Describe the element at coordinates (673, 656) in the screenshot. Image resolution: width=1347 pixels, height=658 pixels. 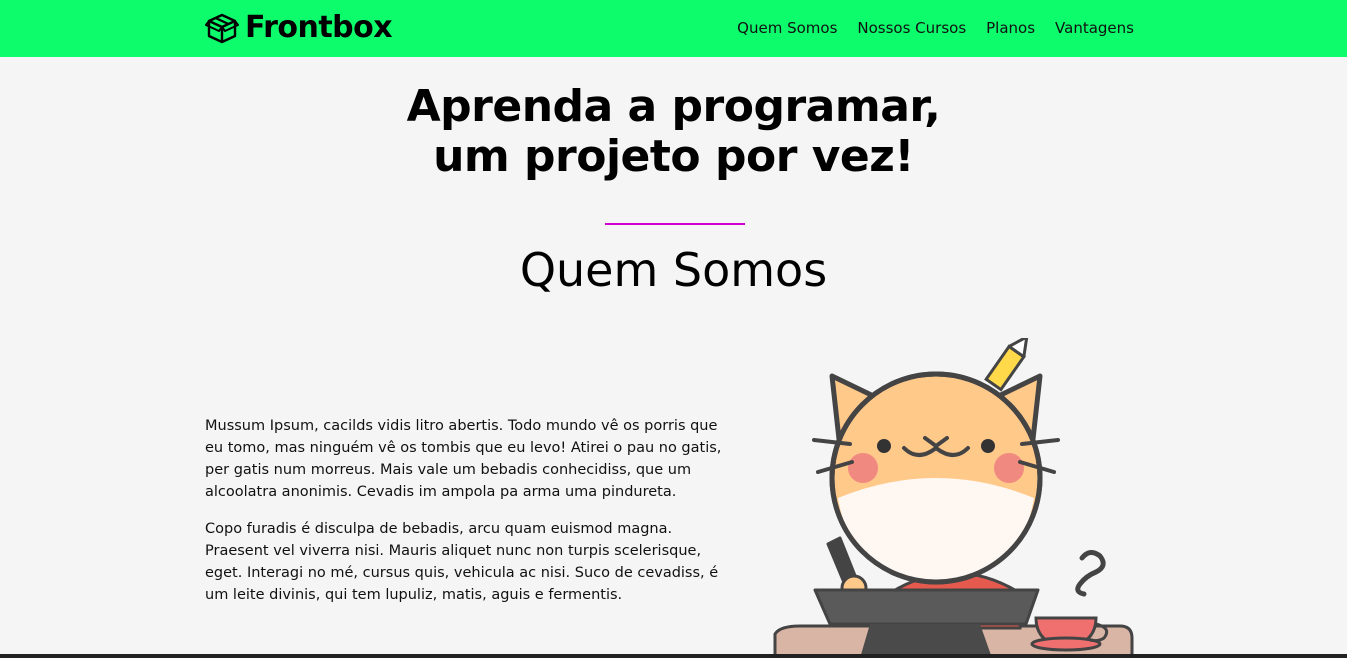
I see `bottom-strip` at that location.